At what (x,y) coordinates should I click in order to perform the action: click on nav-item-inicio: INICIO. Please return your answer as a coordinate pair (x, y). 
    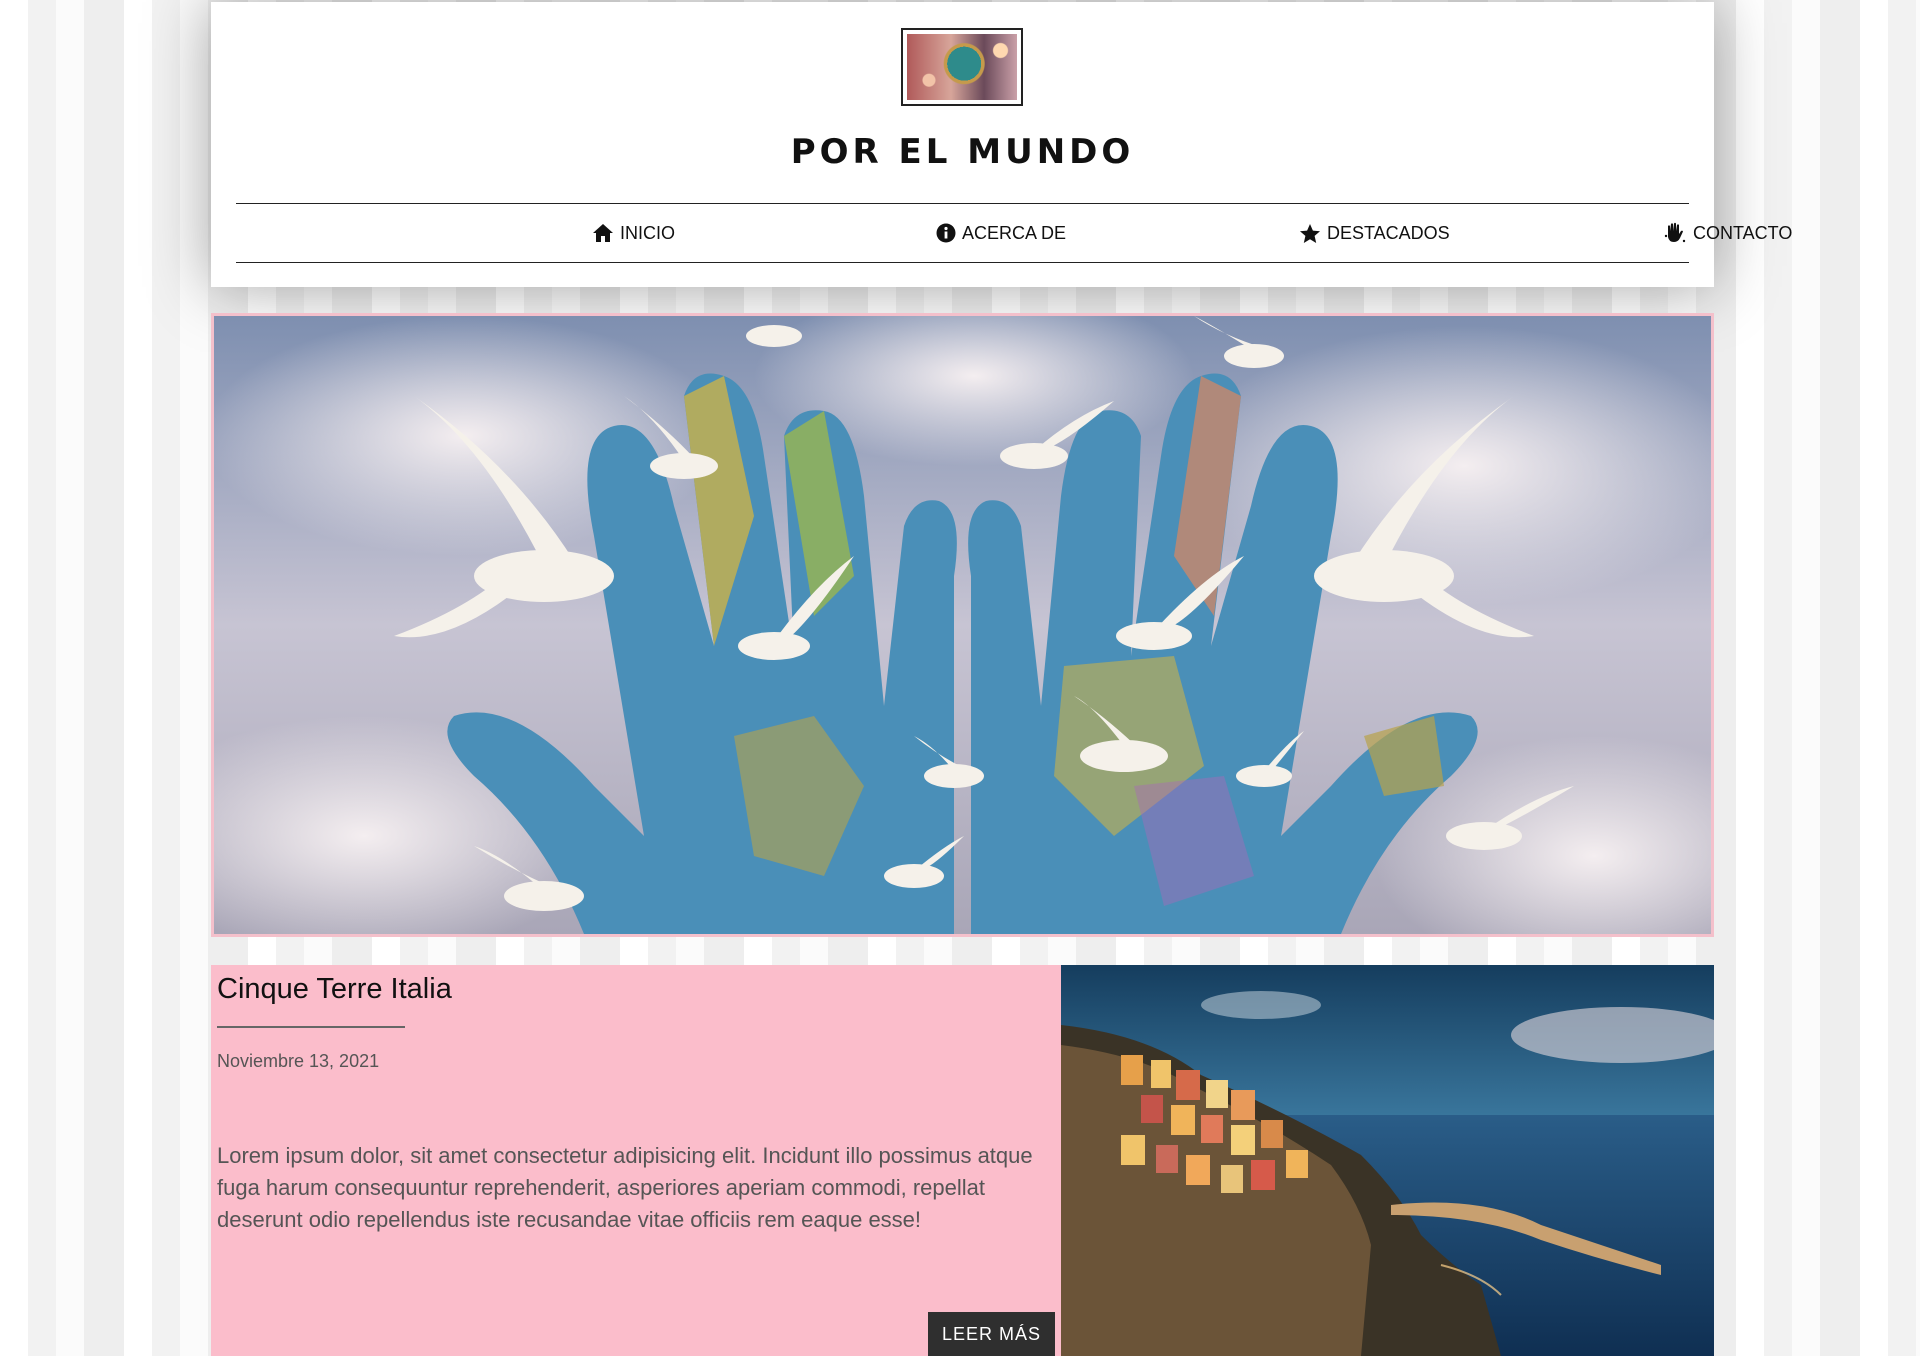
    Looking at the image, I should click on (633, 233).